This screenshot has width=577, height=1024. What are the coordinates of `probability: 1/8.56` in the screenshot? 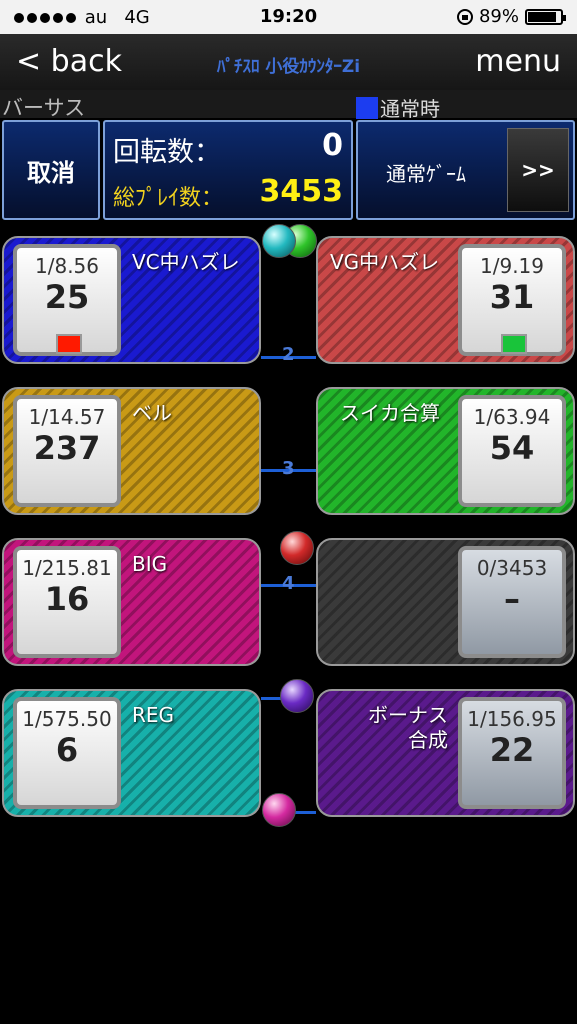 It's located at (67, 266).